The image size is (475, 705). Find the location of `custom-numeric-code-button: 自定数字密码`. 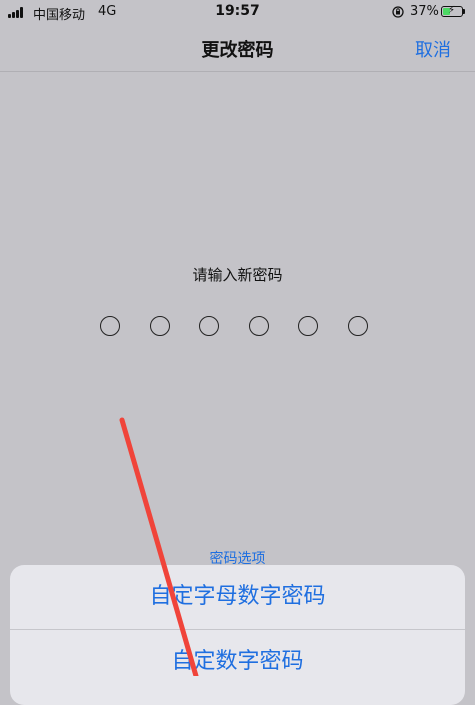

custom-numeric-code-button: 自定数字密码 is located at coordinates (237, 662).